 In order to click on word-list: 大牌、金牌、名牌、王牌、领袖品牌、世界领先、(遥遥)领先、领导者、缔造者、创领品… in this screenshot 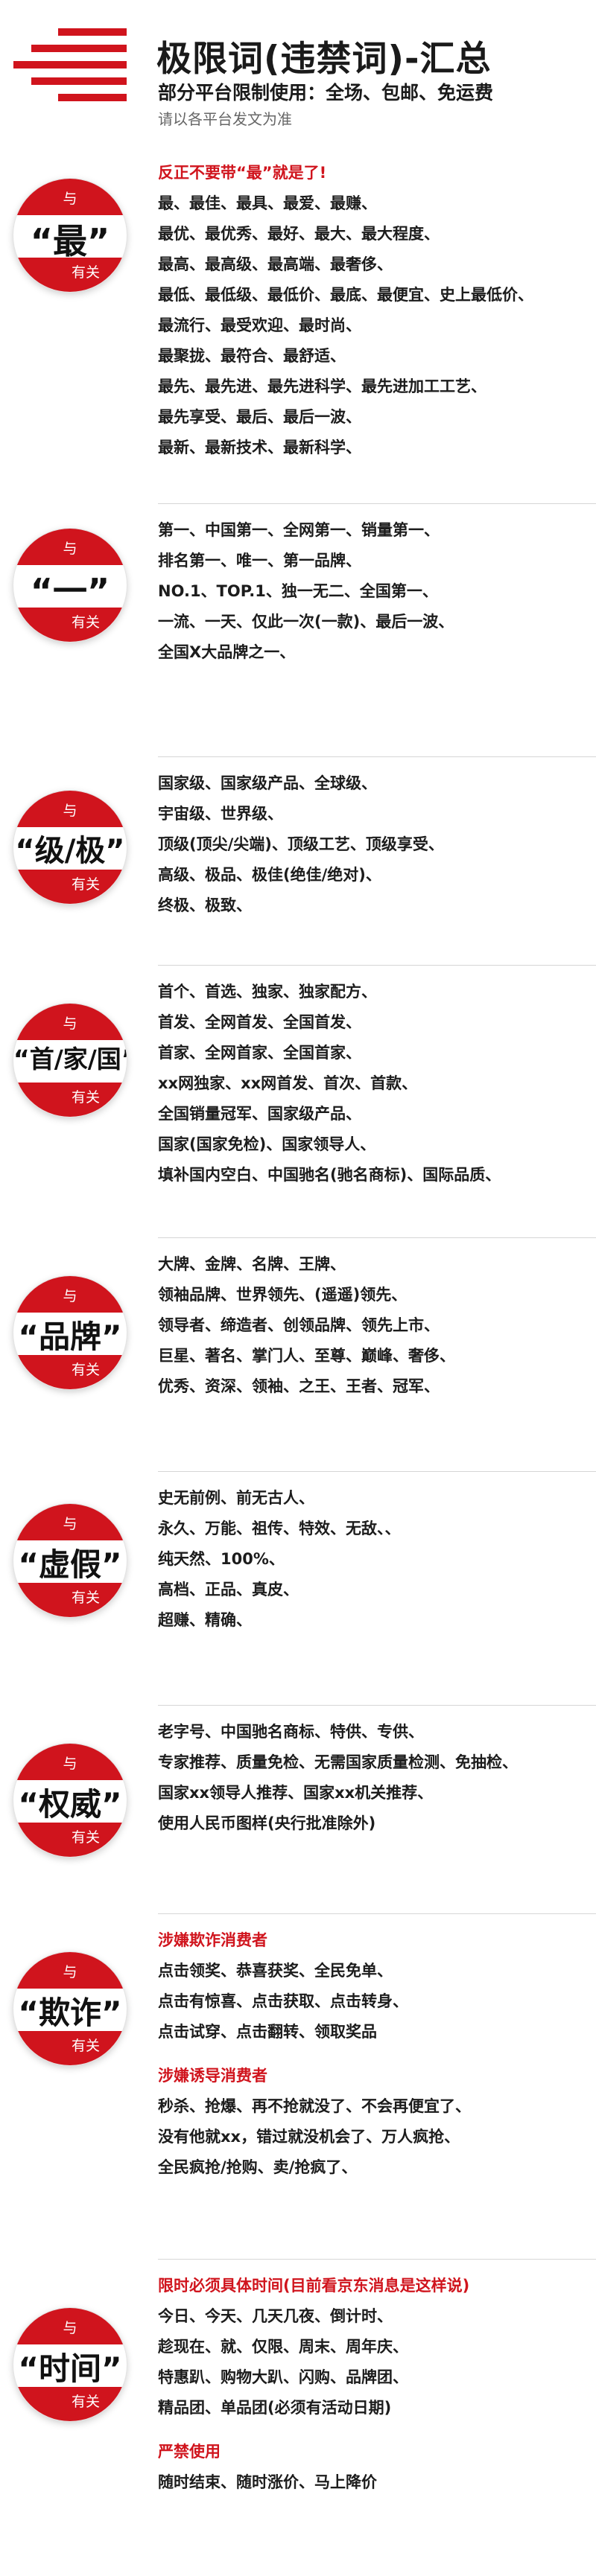, I will do `click(374, 1325)`.